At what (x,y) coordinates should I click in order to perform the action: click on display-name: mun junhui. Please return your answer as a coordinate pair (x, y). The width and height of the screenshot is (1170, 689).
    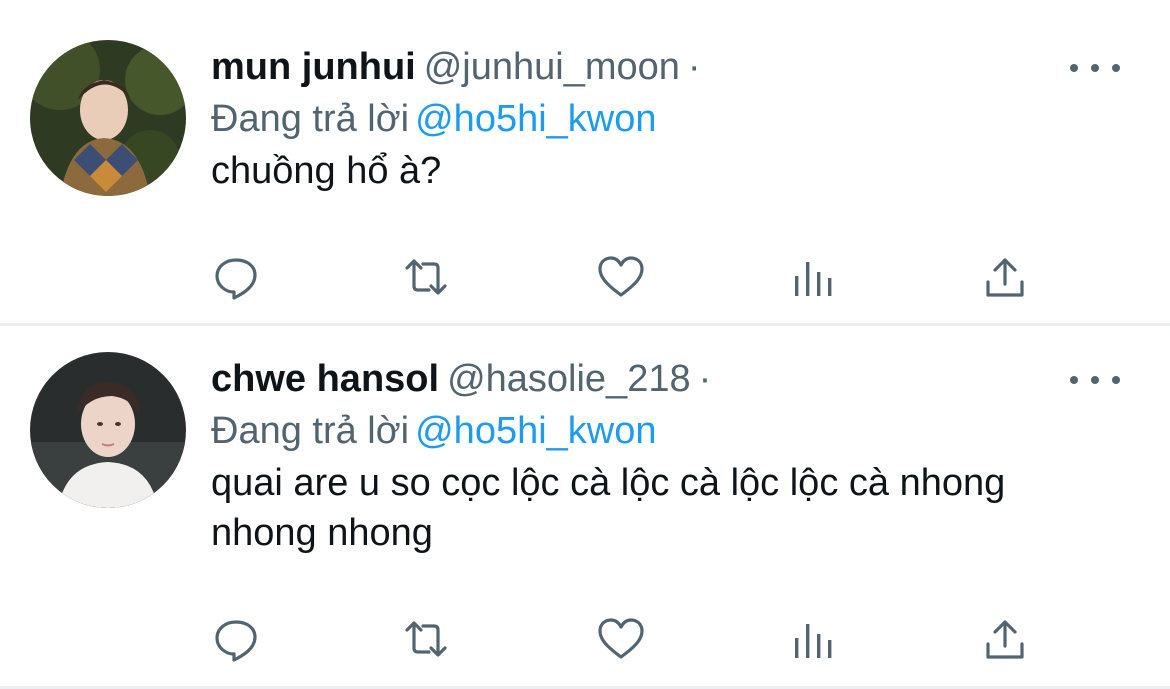
    Looking at the image, I should click on (313, 67).